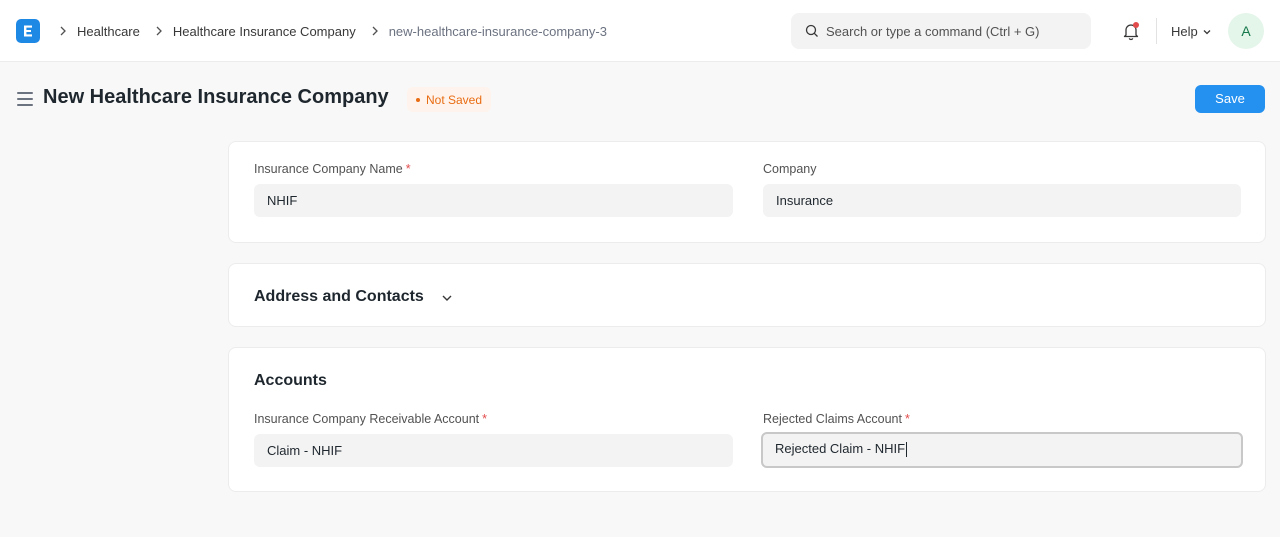  I want to click on help-label: Help, so click(1184, 31).